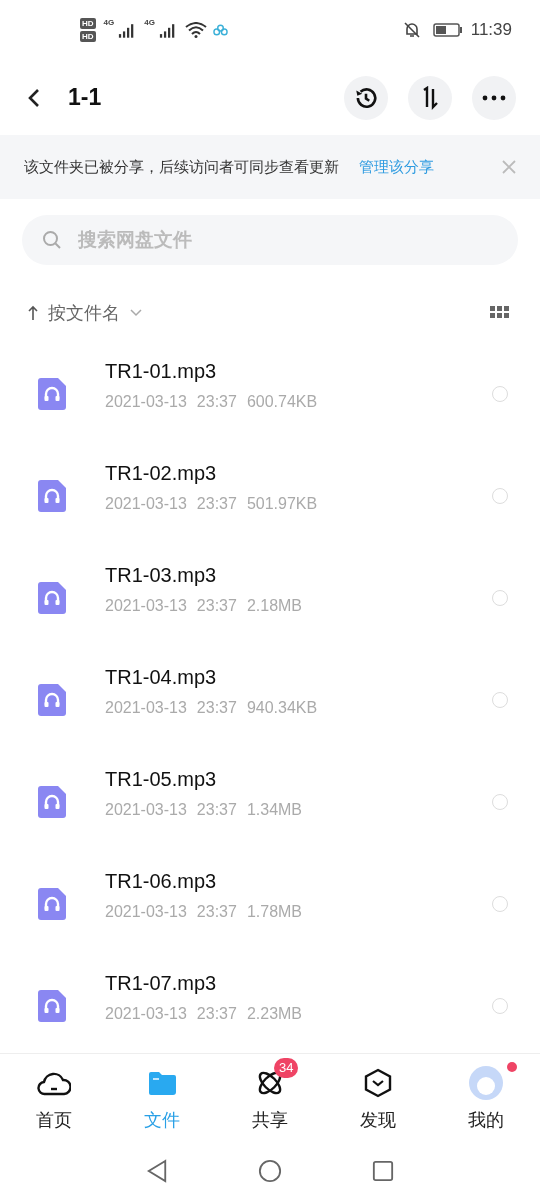 The image size is (540, 1200). Describe the element at coordinates (270, 1094) in the screenshot. I see `tab-item: 34 共享` at that location.